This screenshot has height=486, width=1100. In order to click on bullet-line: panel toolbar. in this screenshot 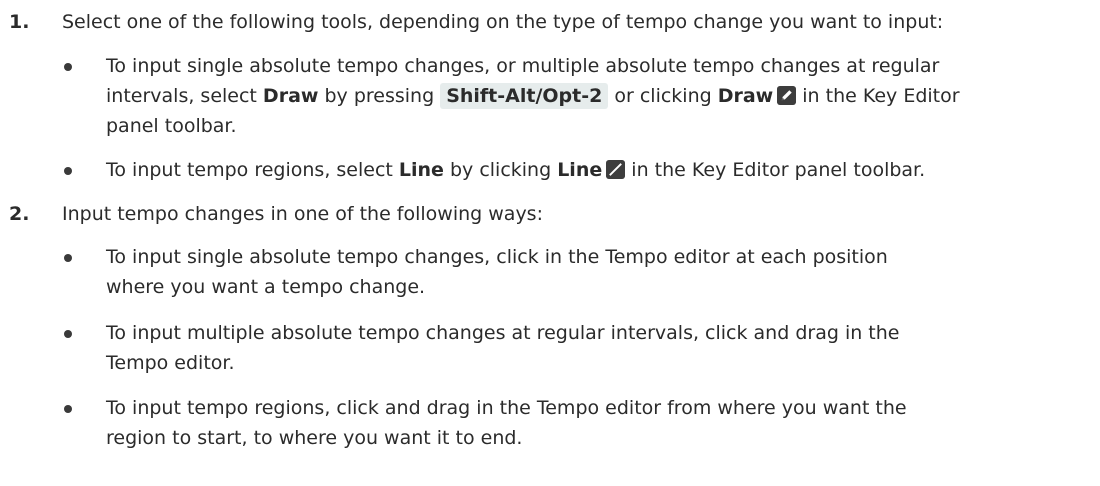, I will do `click(598, 126)`.